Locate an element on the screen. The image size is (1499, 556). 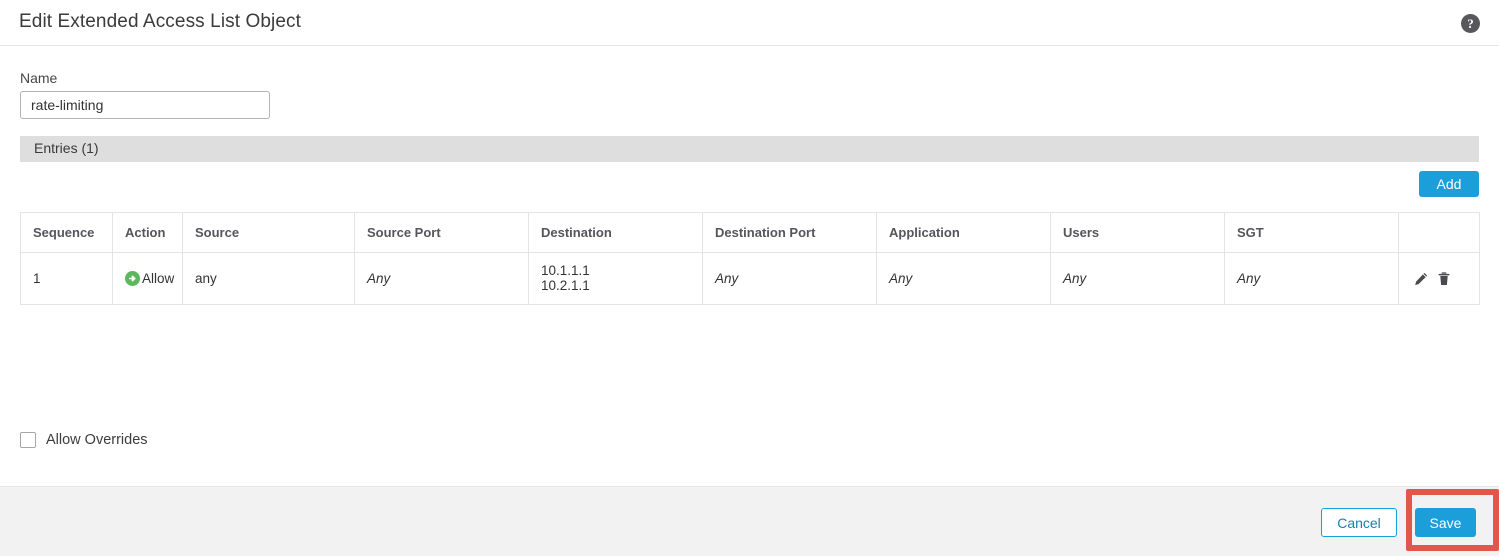
column-header-application: Application is located at coordinates (963, 232).